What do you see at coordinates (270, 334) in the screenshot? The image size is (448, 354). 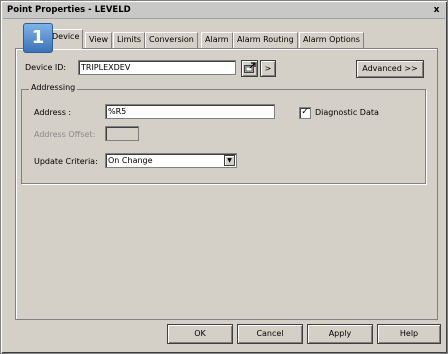 I see `cancel-button: Cancel` at bounding box center [270, 334].